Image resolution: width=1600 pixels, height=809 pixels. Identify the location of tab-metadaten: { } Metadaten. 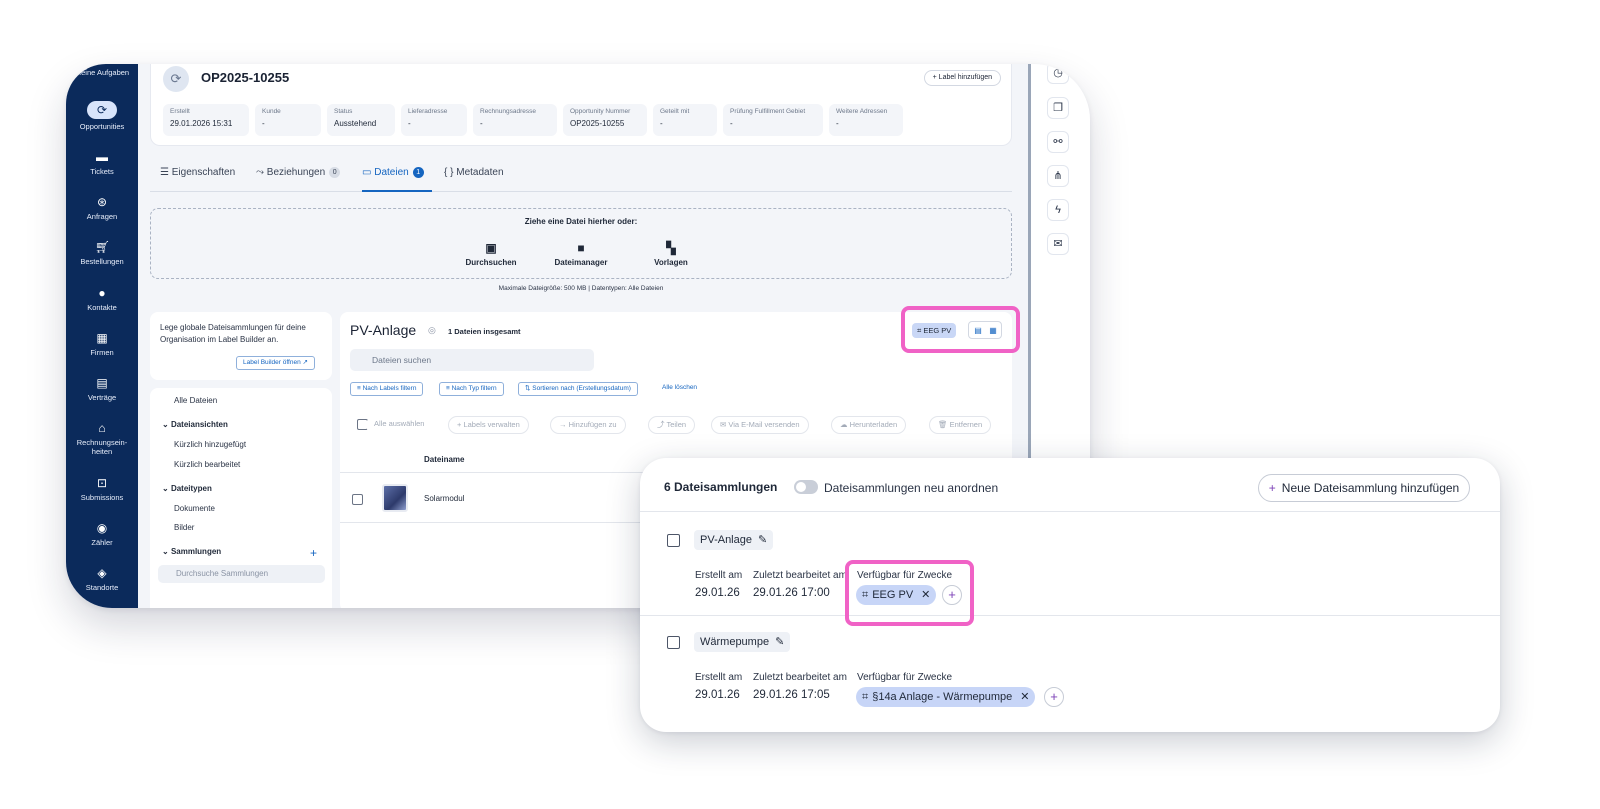
(474, 172).